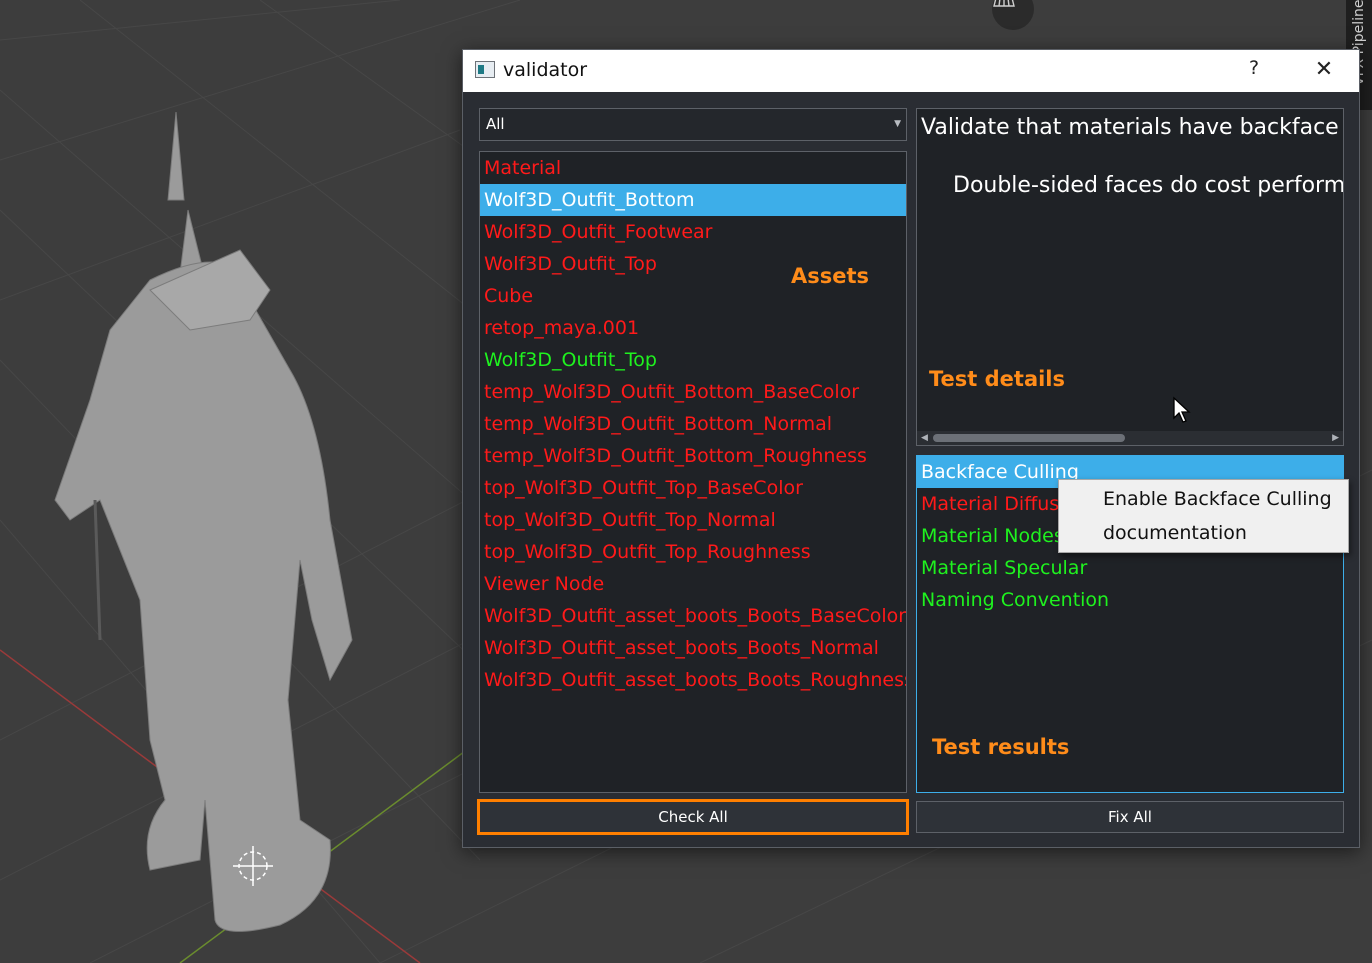 This screenshot has width=1372, height=963. What do you see at coordinates (1217, 499) in the screenshot?
I see `menu-item-enable-backface-culling: Enable Backface Culling` at bounding box center [1217, 499].